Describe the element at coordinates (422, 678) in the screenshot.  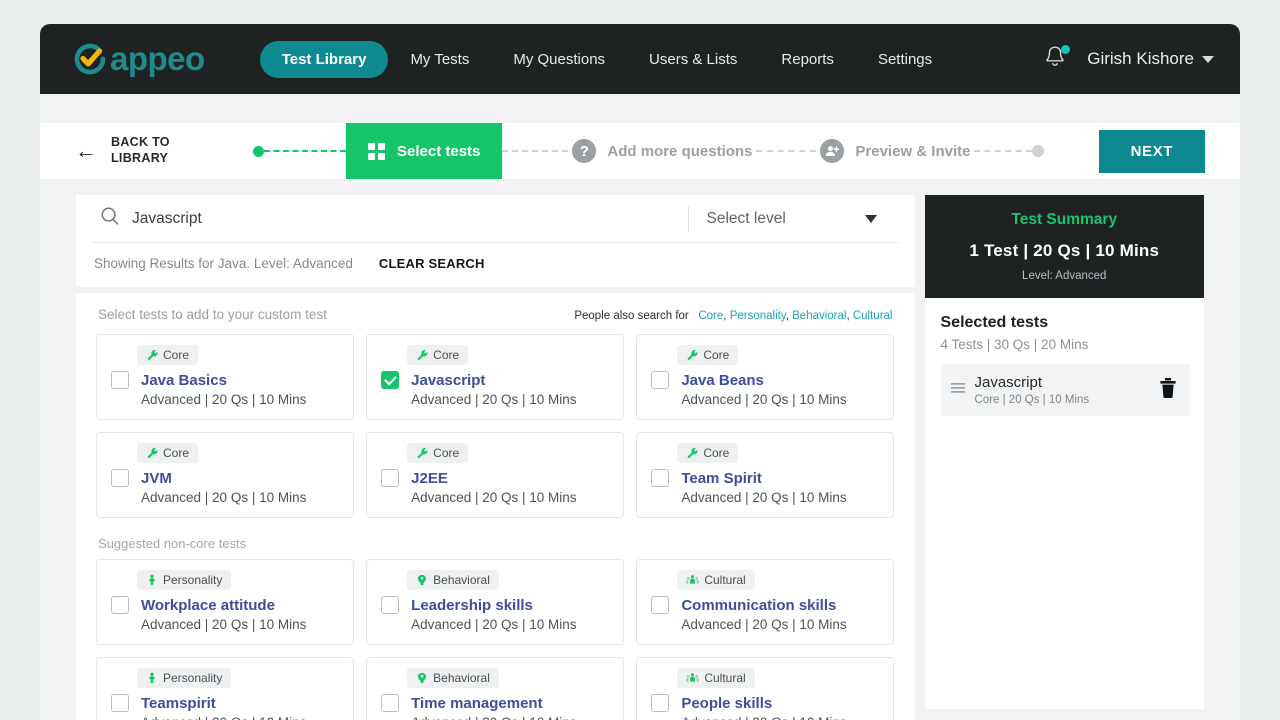
I see `brain-icon` at that location.